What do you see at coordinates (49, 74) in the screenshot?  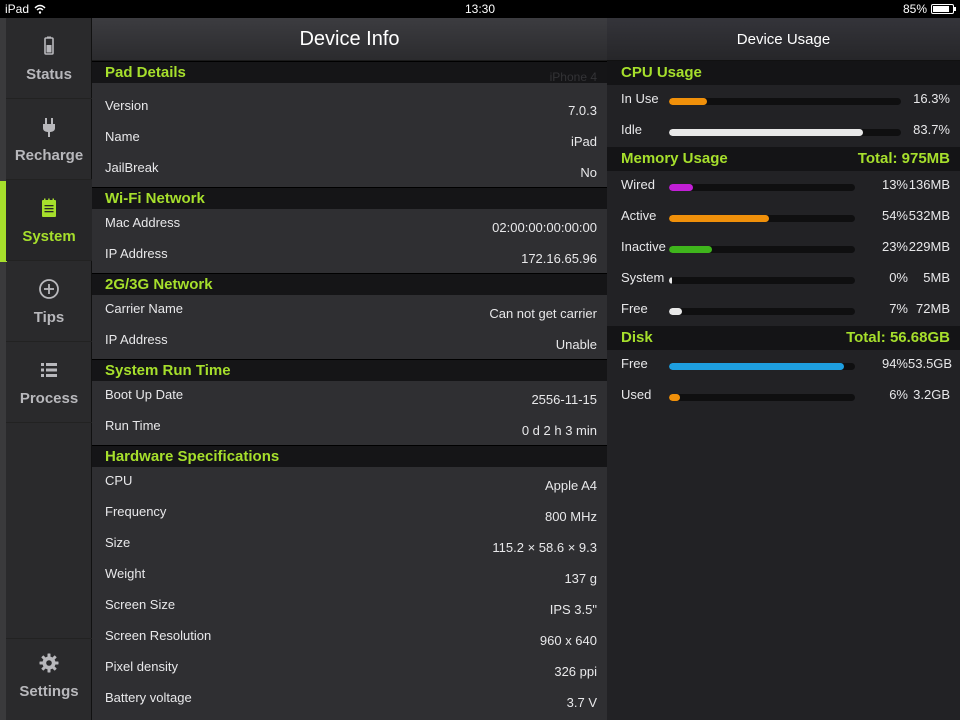 I see `sidebar-item-label: Status` at bounding box center [49, 74].